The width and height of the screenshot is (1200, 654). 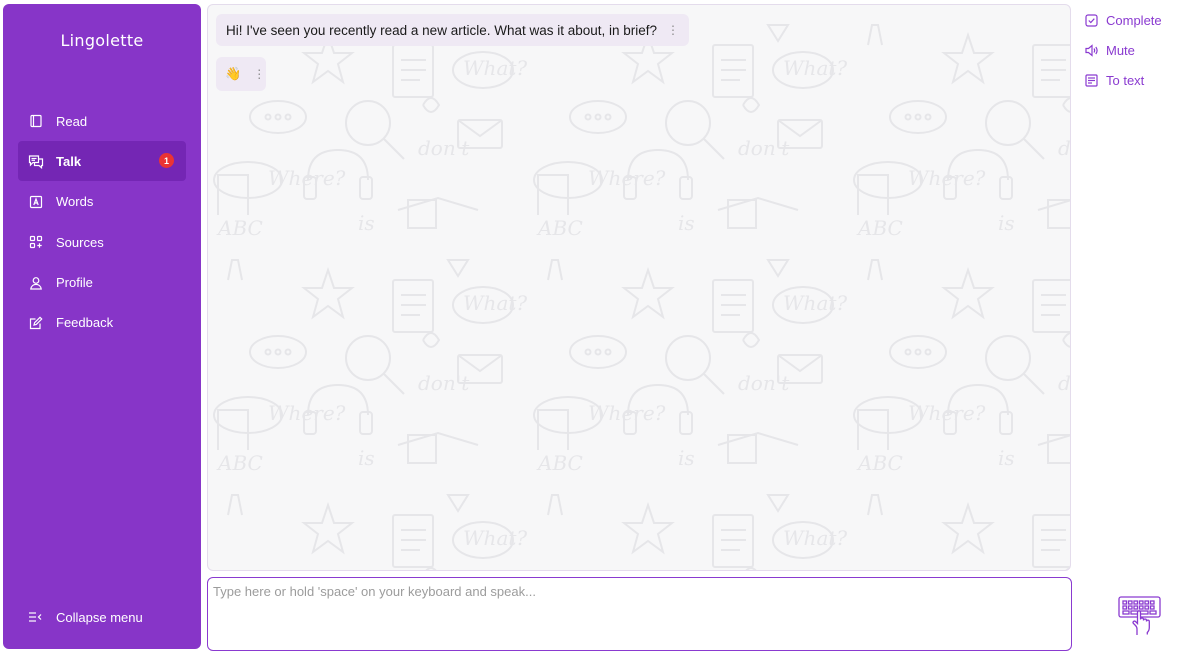 What do you see at coordinates (233, 73) in the screenshot?
I see `waving-hand-icon: 👋` at bounding box center [233, 73].